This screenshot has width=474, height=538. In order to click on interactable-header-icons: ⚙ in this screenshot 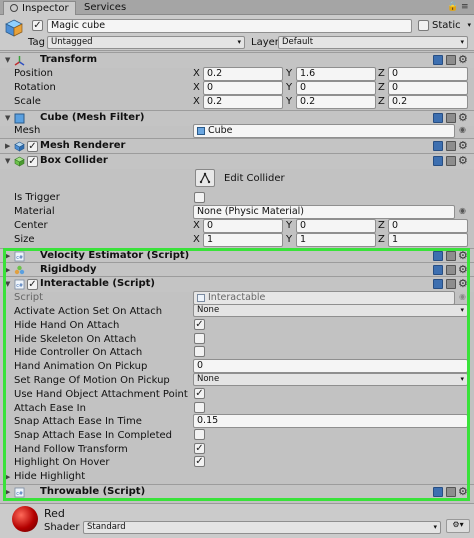, I will do `click(451, 284)`.